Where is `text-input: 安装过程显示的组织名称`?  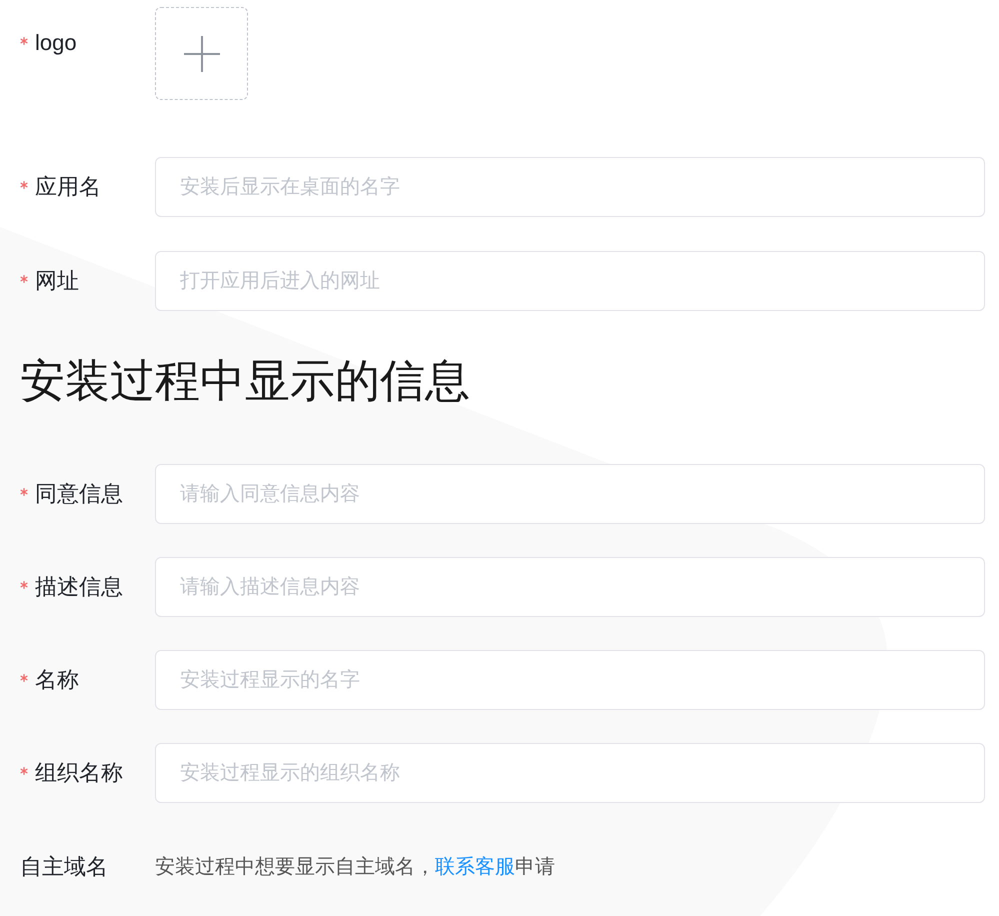 text-input: 安装过程显示的组织名称 is located at coordinates (570, 773).